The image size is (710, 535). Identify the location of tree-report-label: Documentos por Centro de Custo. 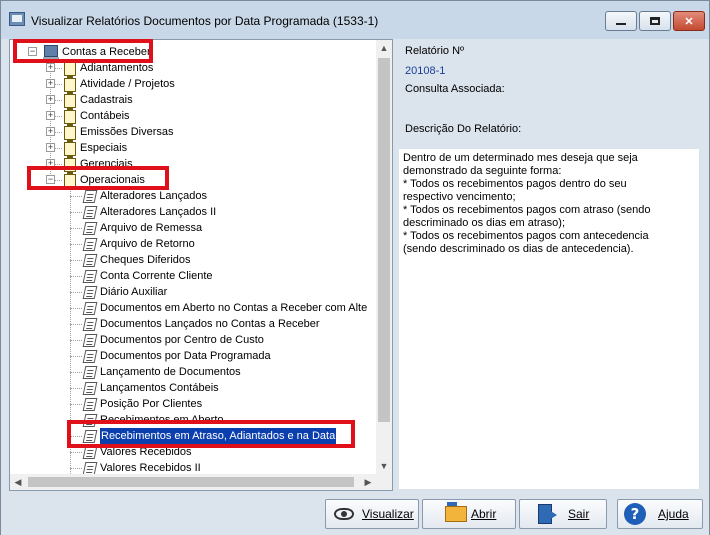
(182, 340).